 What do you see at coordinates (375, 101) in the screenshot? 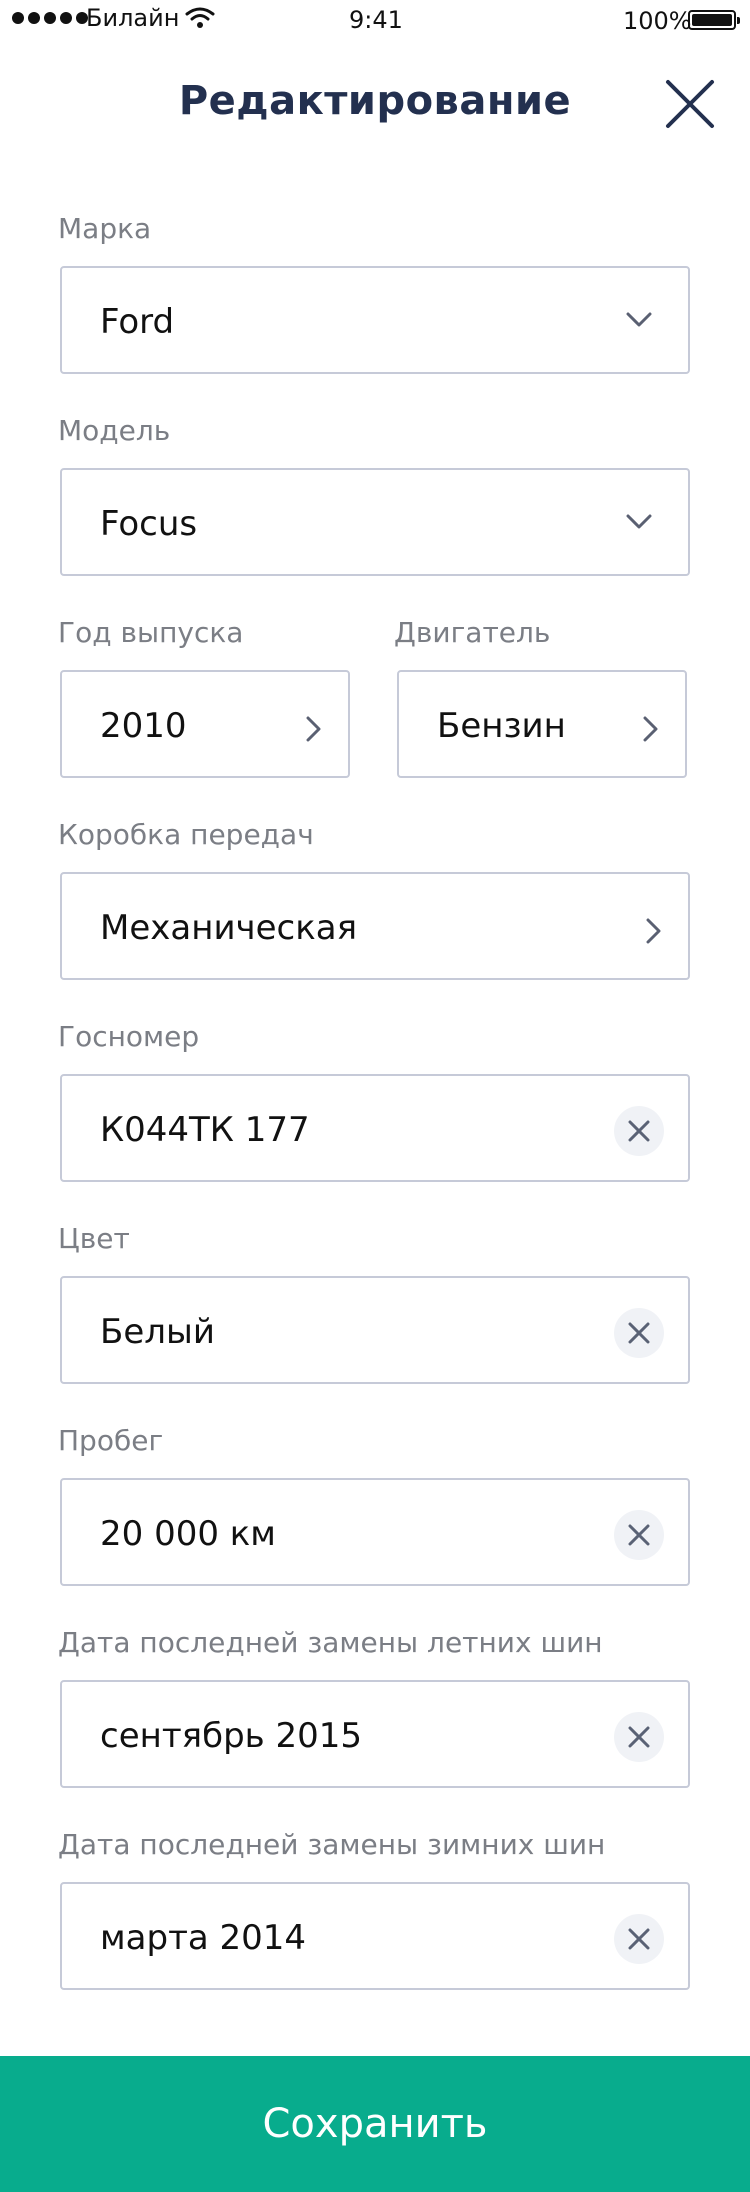
I see `page-title: Редактирование` at bounding box center [375, 101].